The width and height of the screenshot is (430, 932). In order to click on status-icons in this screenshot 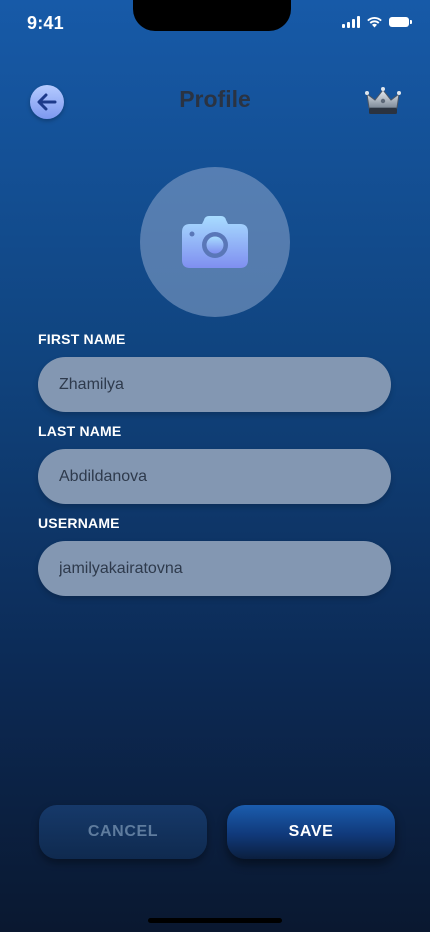, I will do `click(377, 22)`.